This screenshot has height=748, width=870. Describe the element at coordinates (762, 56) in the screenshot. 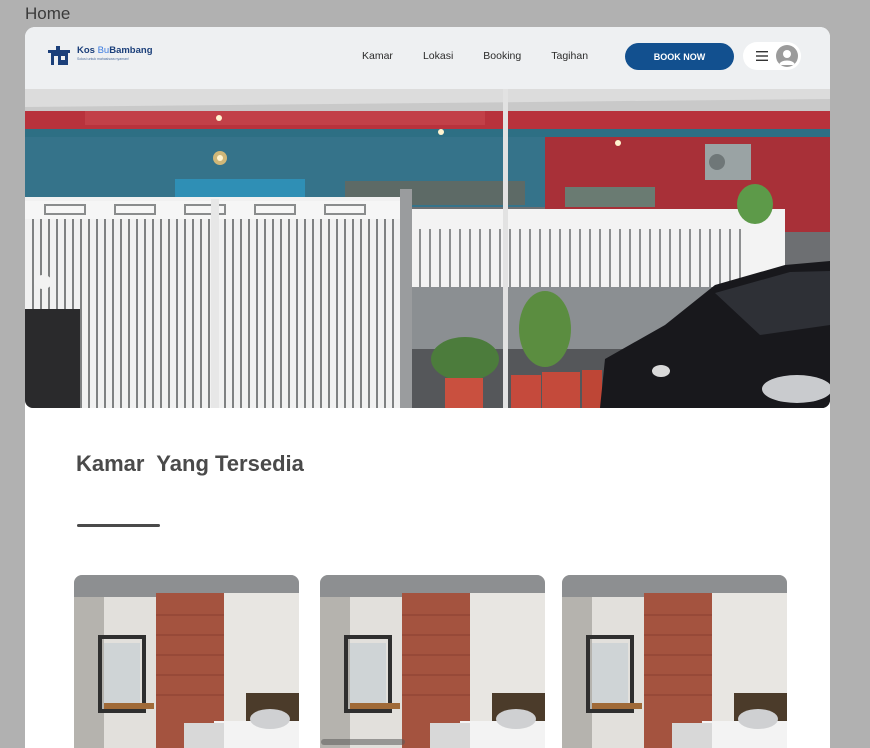

I see `hamburger-icon` at that location.